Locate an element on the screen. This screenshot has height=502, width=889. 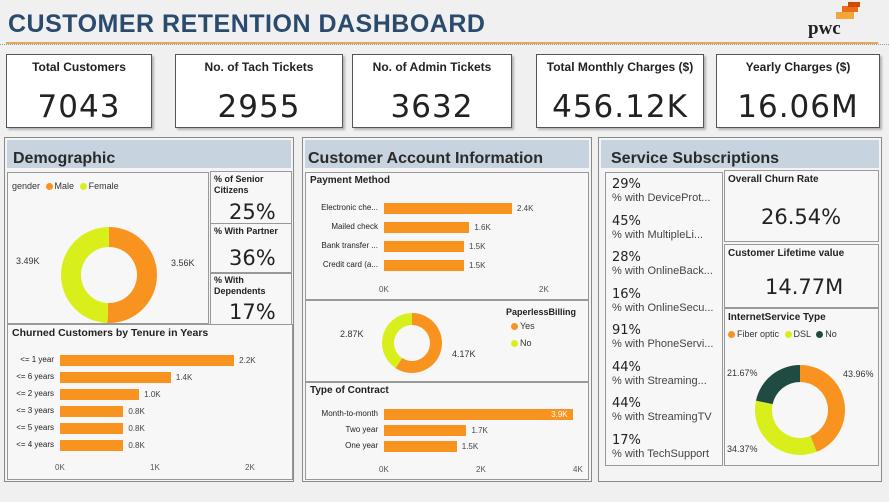
contract-bar-row: One year 1.5K is located at coordinates (461, 446).